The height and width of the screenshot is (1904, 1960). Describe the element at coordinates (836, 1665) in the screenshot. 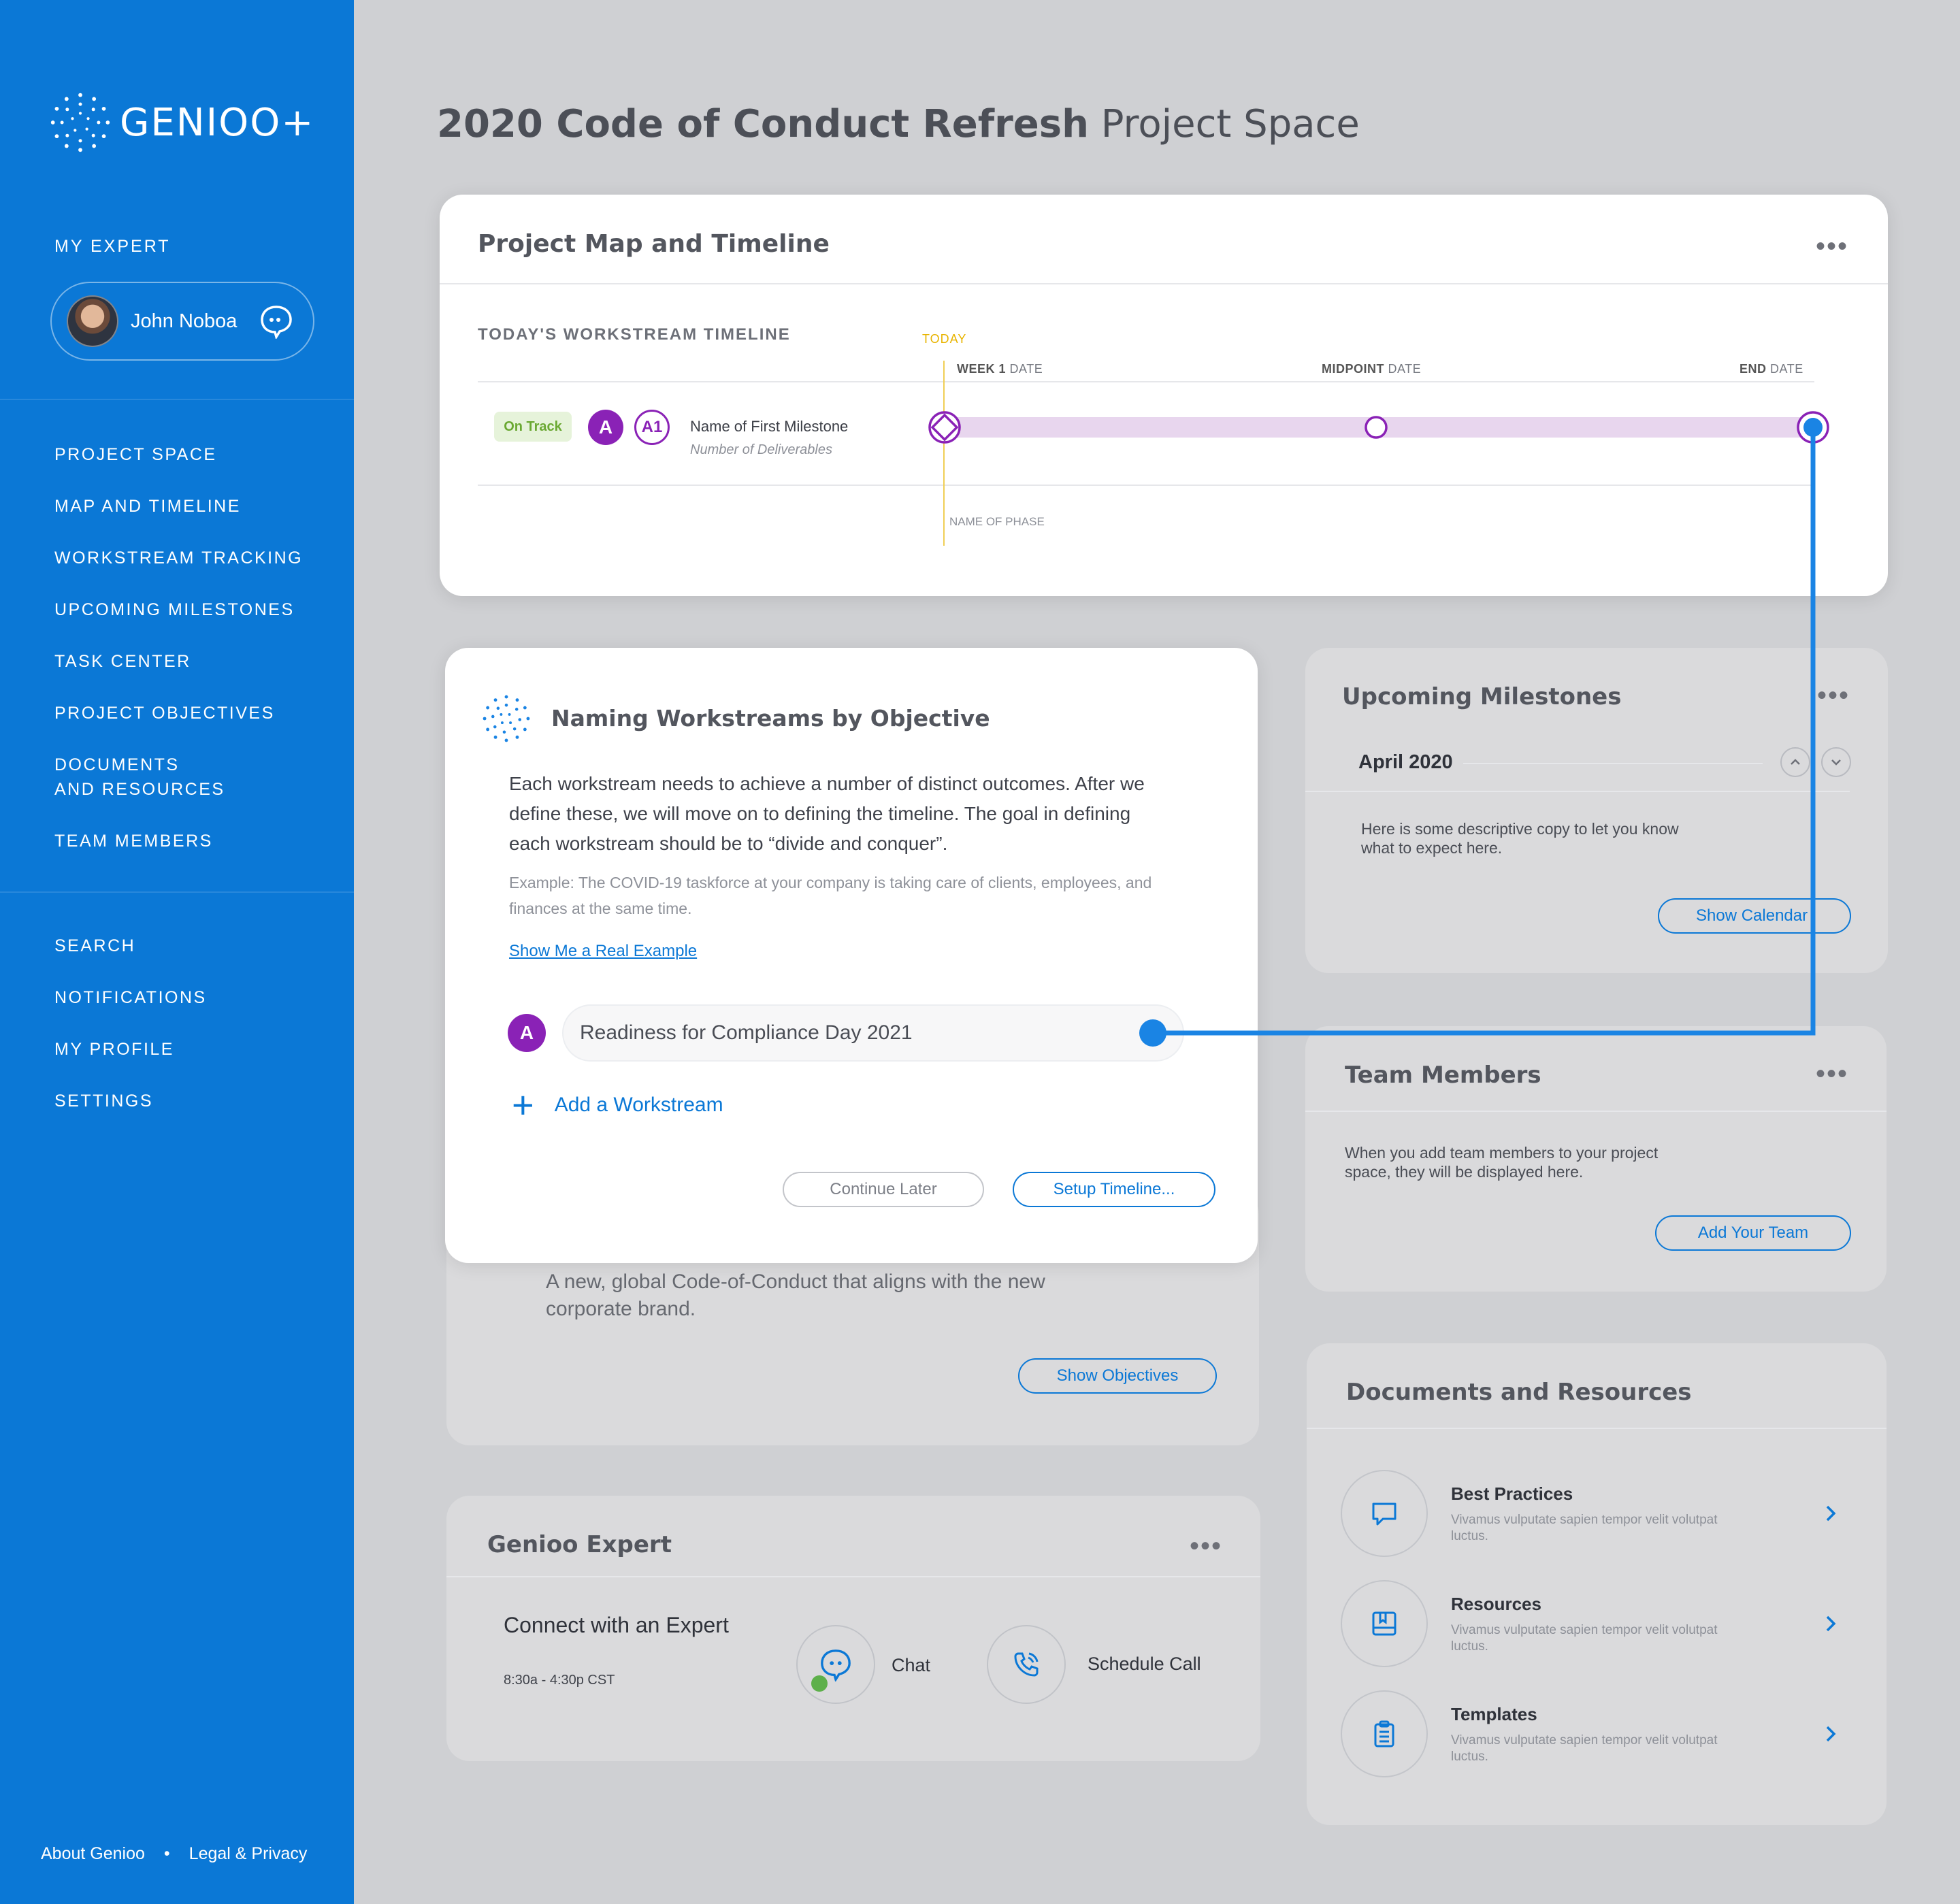

I see `chat-button` at that location.